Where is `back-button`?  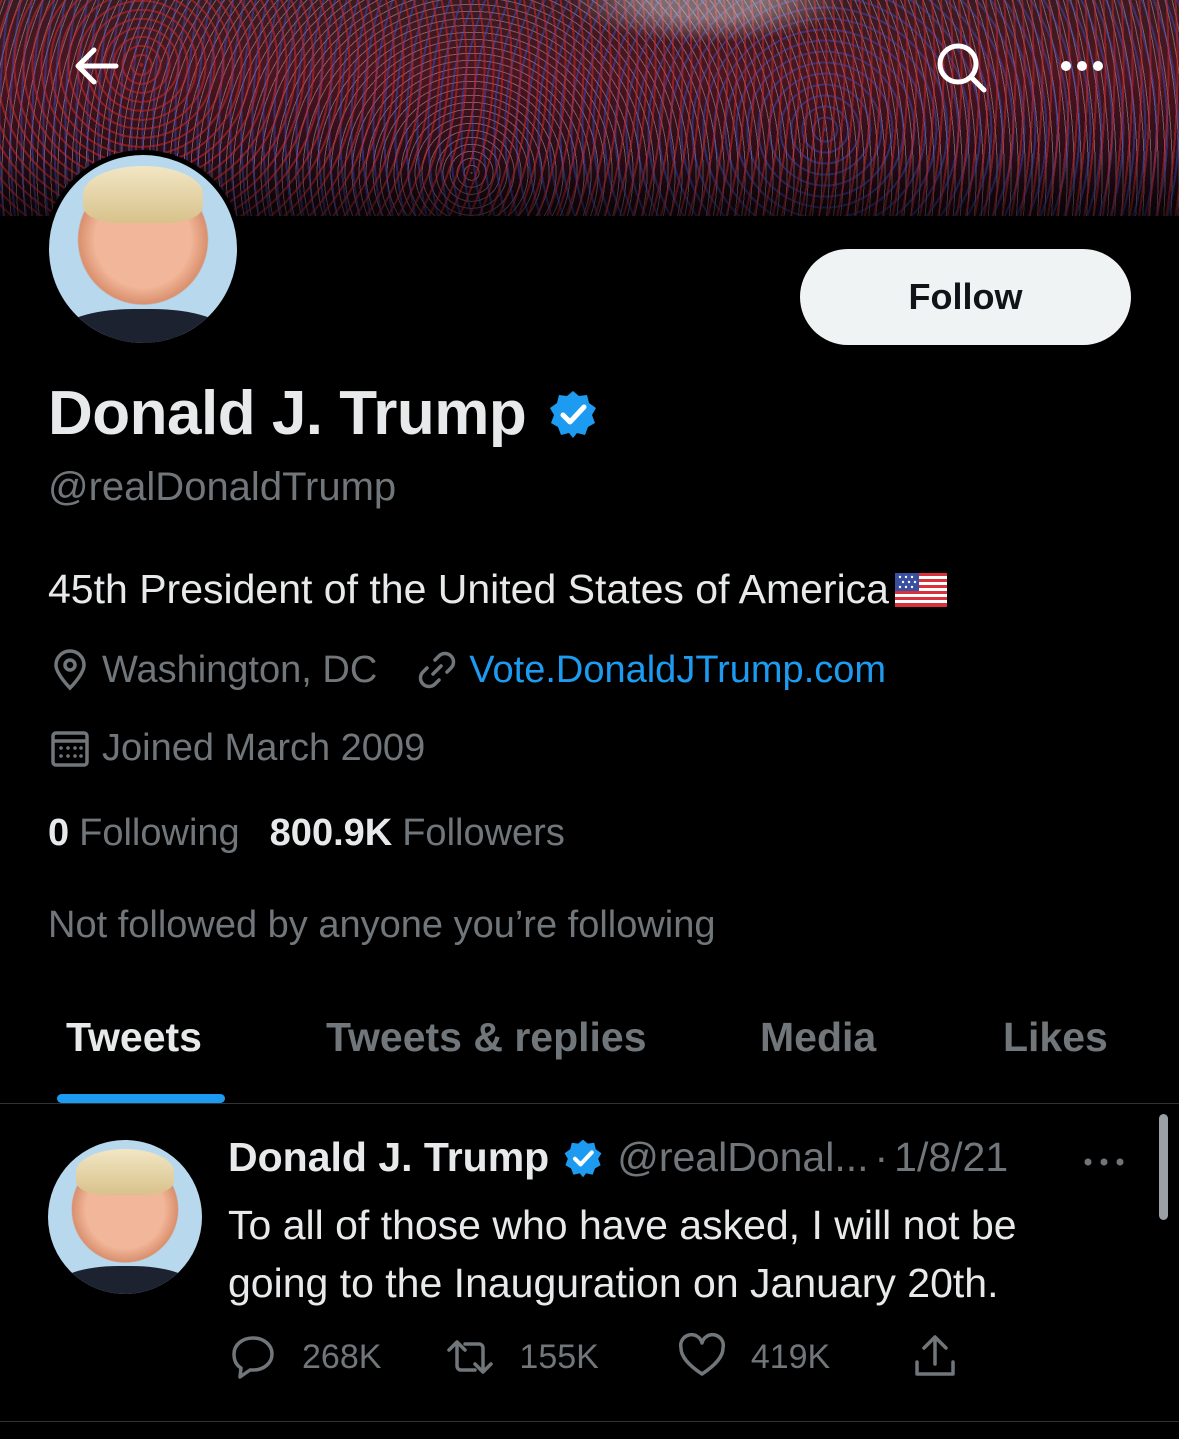
back-button is located at coordinates (96, 66).